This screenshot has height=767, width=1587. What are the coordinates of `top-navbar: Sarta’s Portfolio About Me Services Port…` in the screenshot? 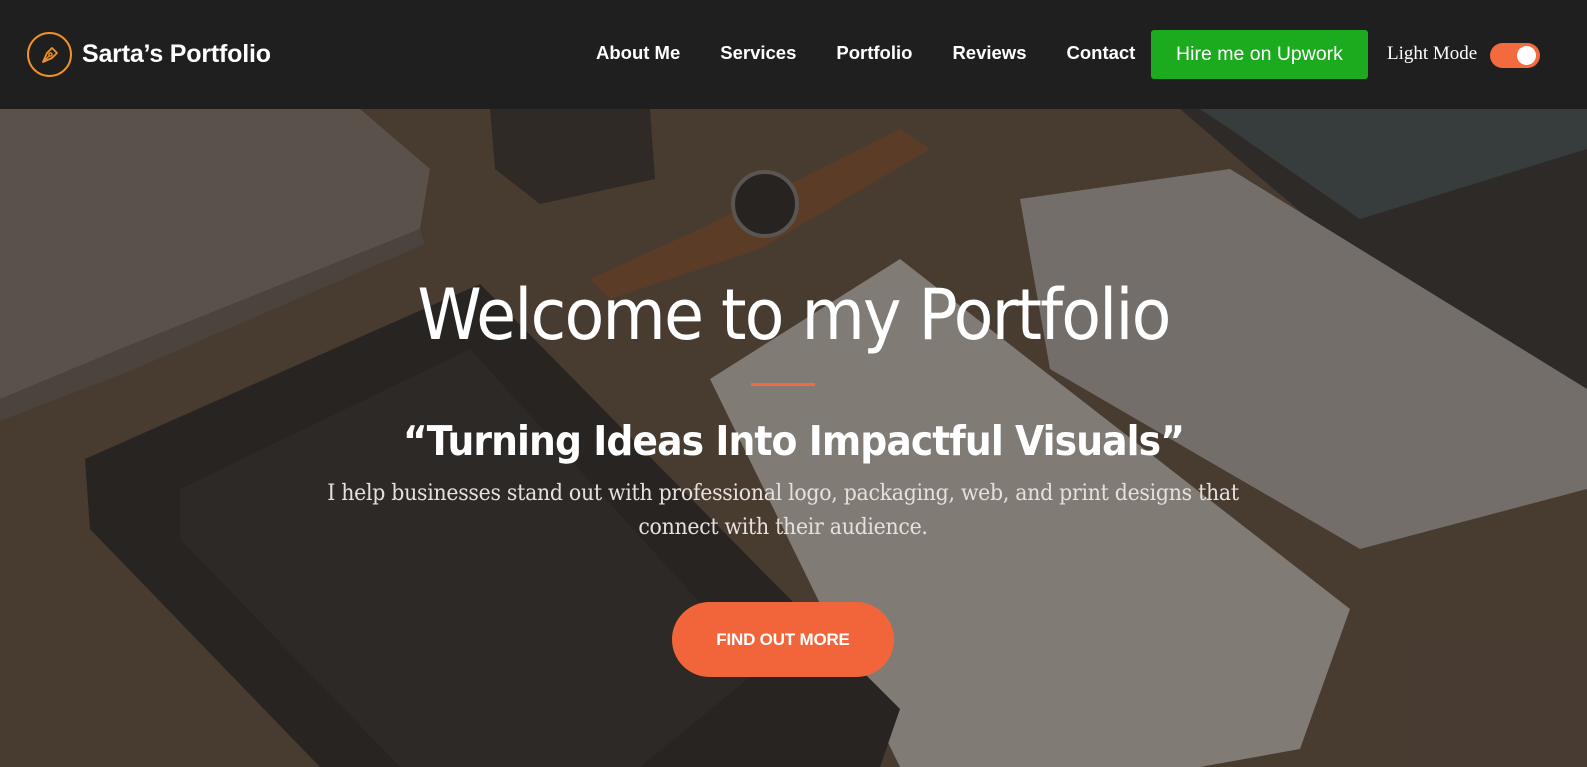 It's located at (793, 54).